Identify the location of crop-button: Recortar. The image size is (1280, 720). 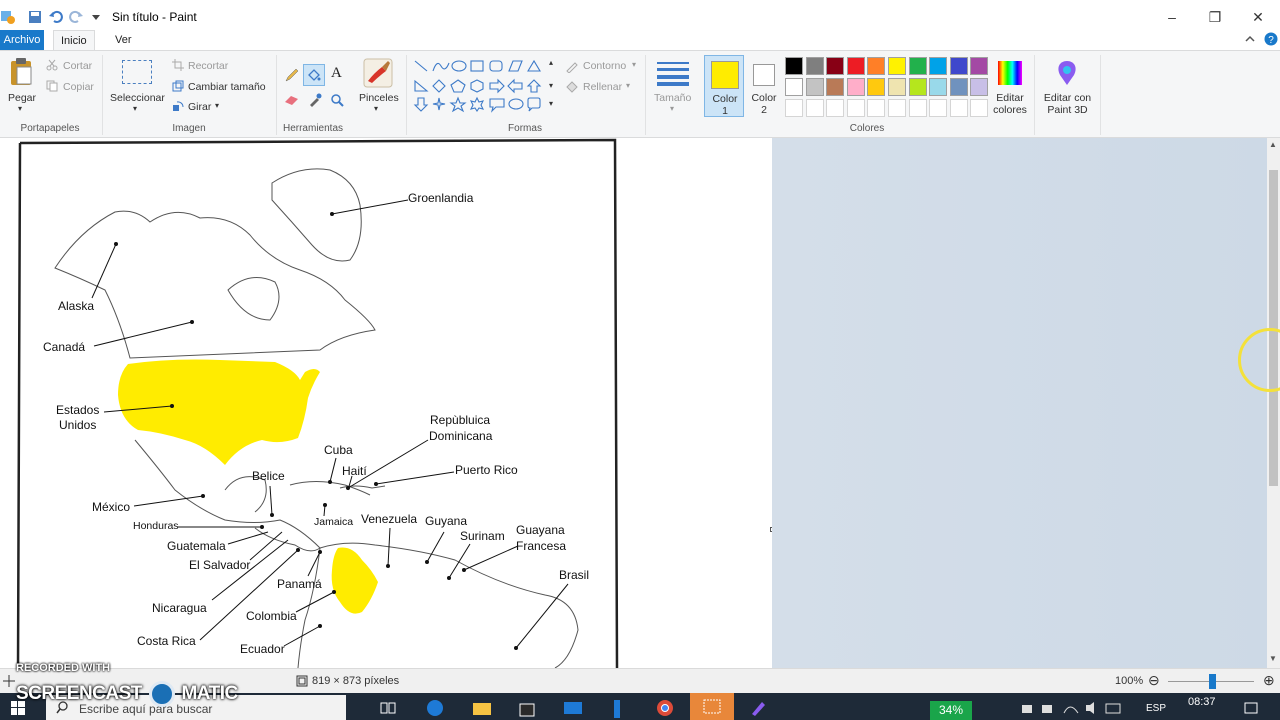
(208, 66).